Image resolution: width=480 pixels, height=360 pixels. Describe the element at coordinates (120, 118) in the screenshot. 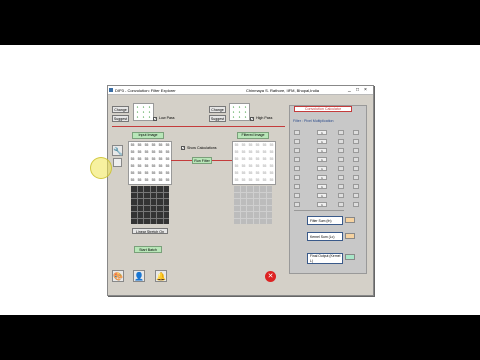

I see `suggest-left-button: Suggest` at that location.